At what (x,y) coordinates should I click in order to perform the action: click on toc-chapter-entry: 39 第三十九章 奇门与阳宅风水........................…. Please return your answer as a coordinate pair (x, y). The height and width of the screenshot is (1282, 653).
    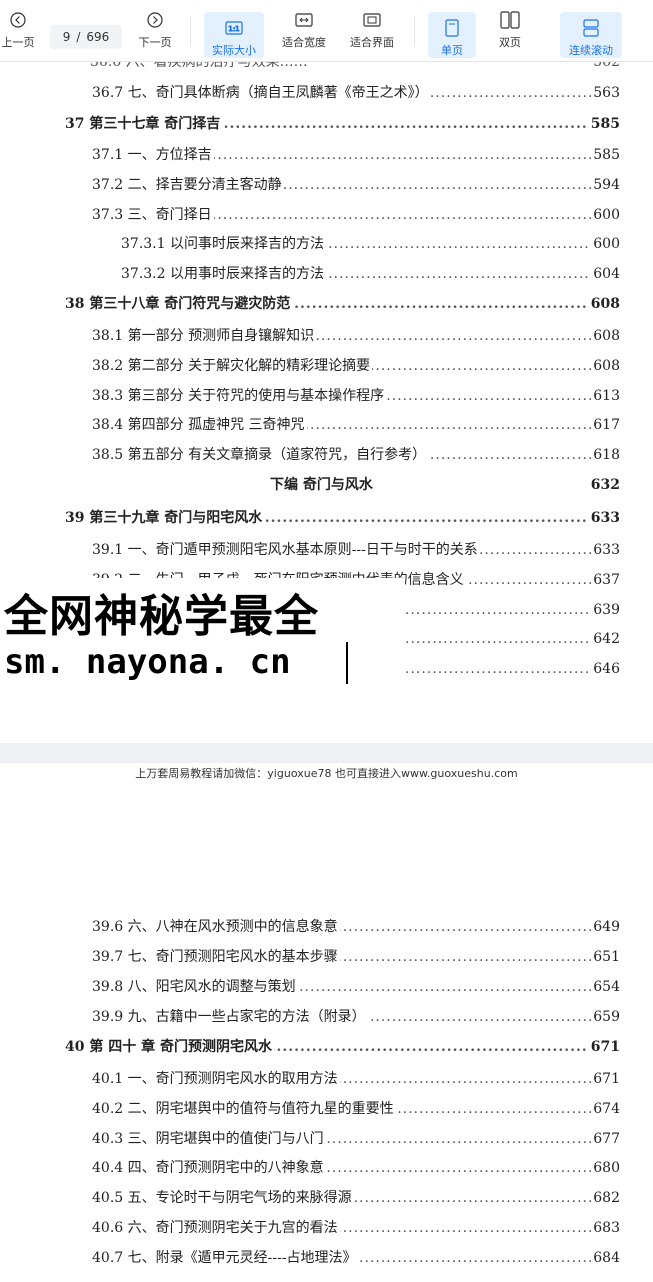
    Looking at the image, I should click on (326, 518).